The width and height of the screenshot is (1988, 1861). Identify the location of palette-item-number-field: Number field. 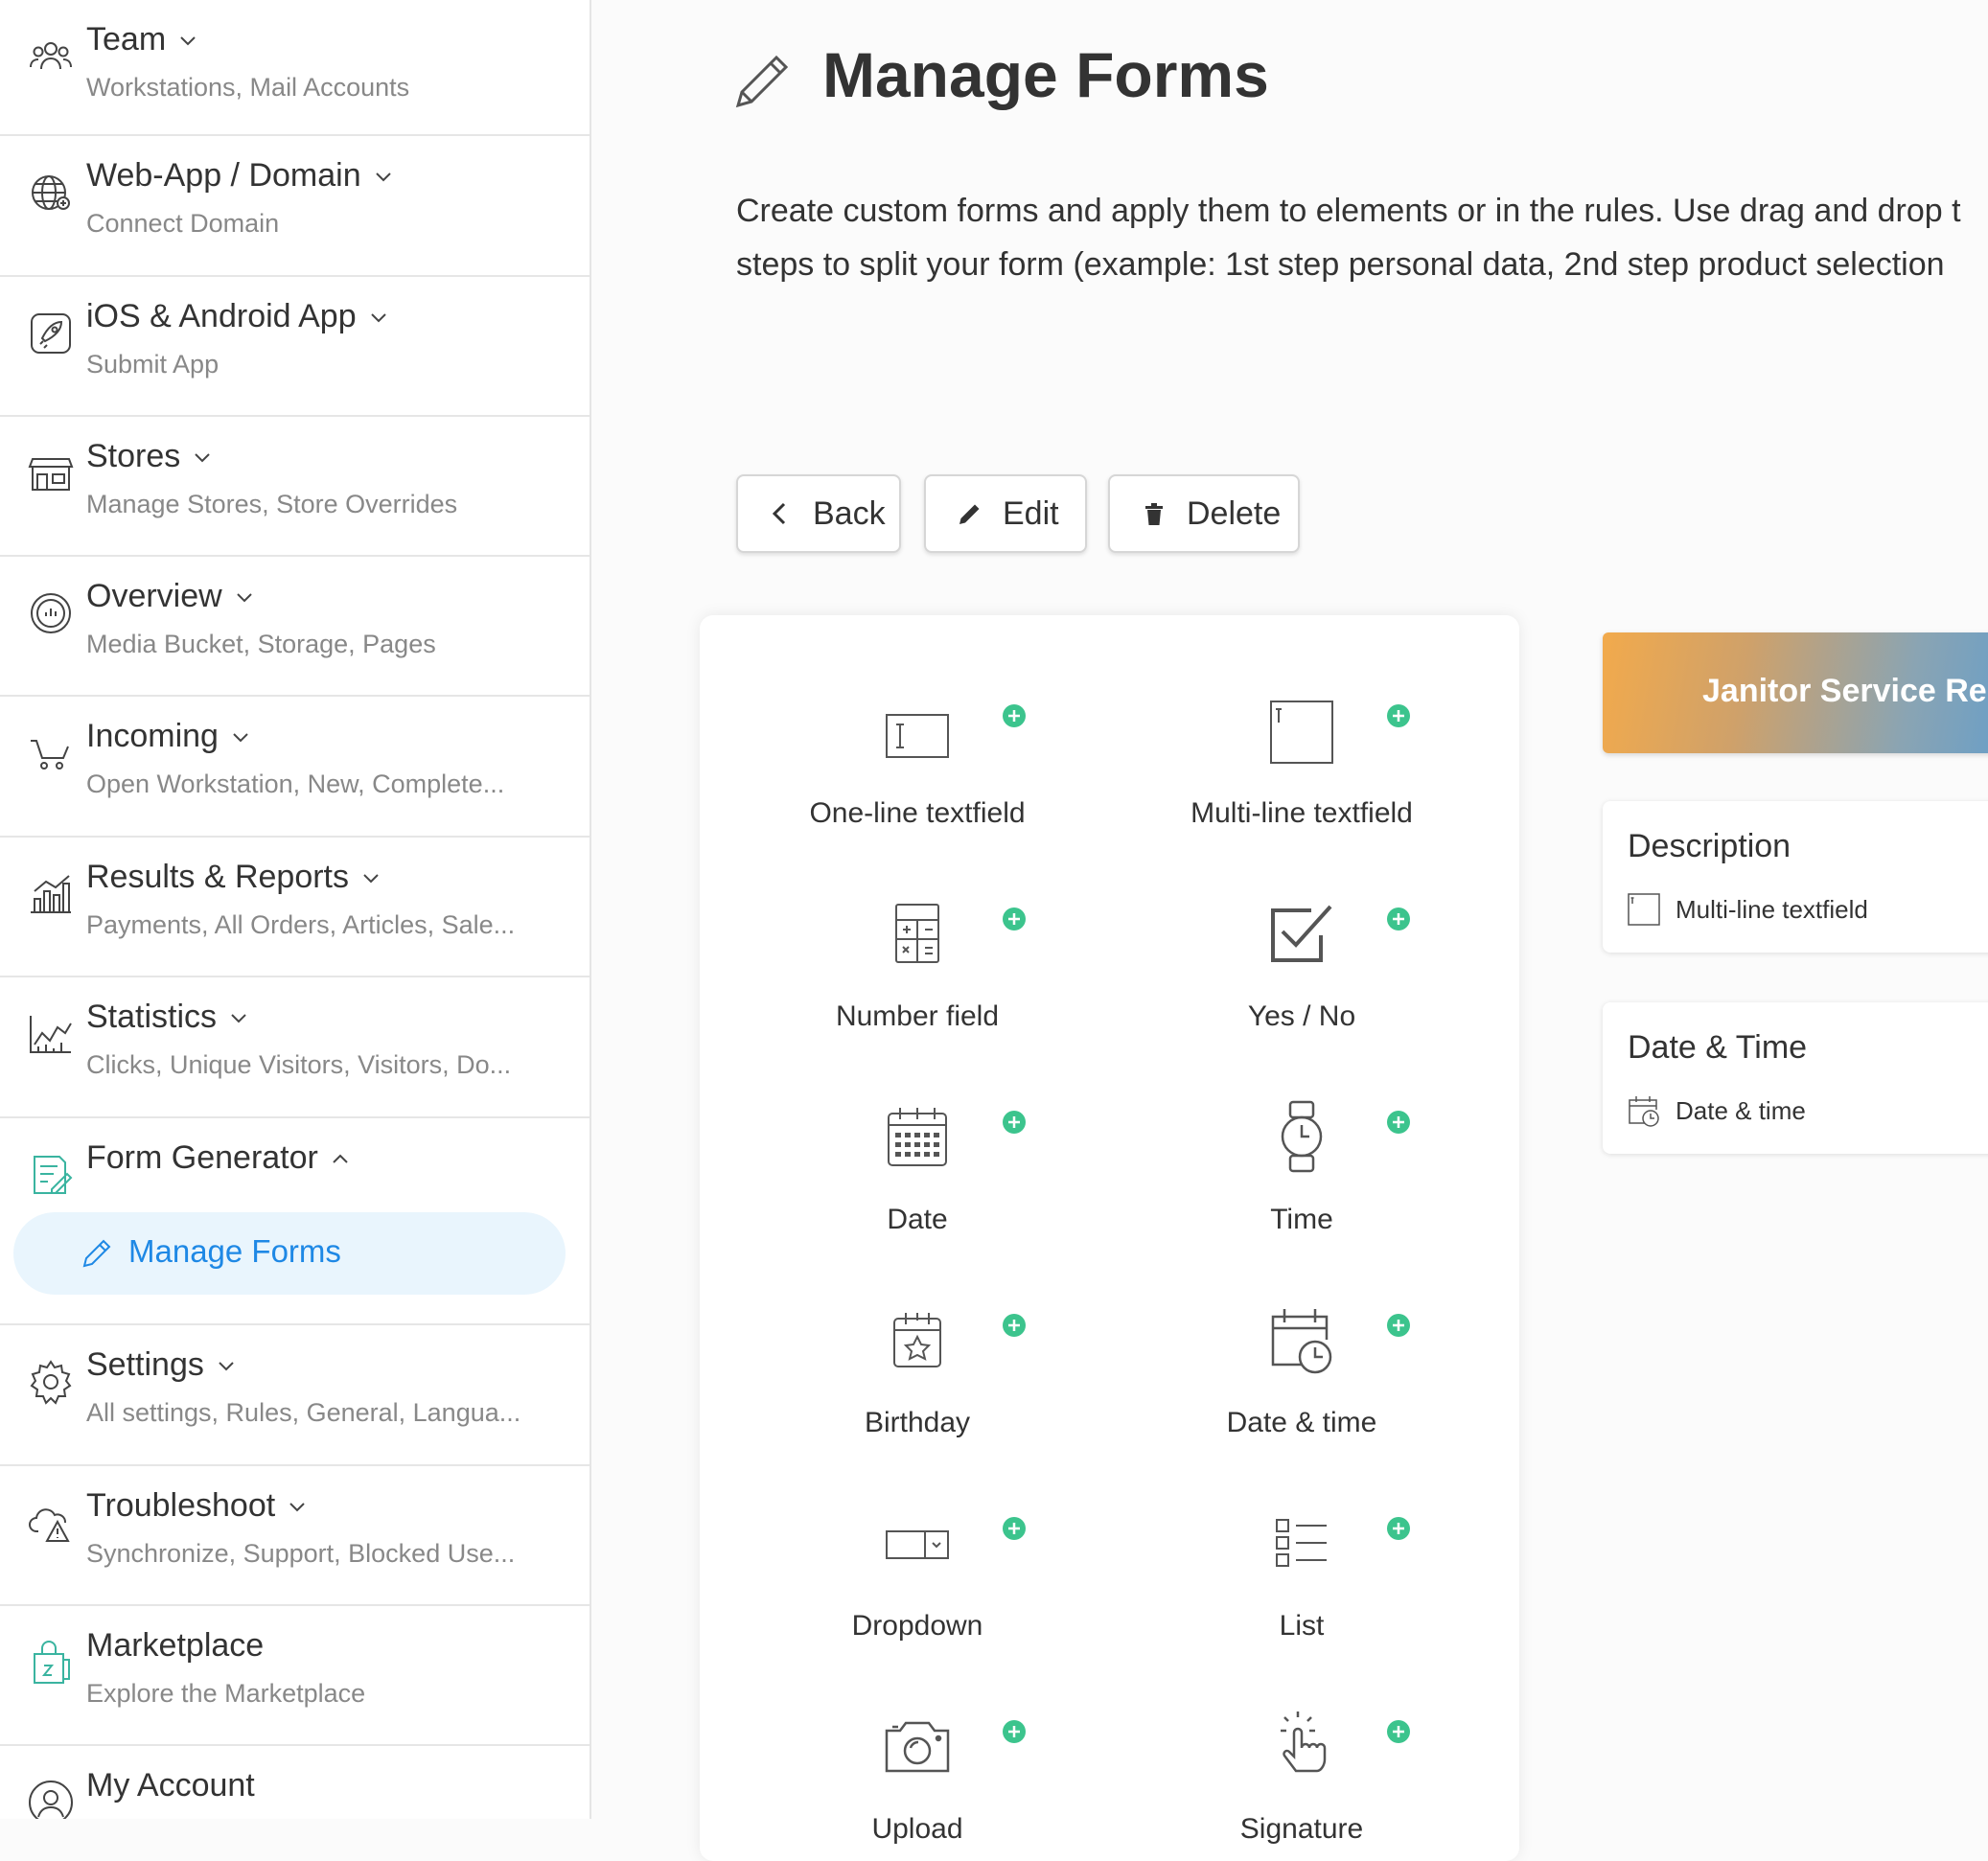
(917, 943).